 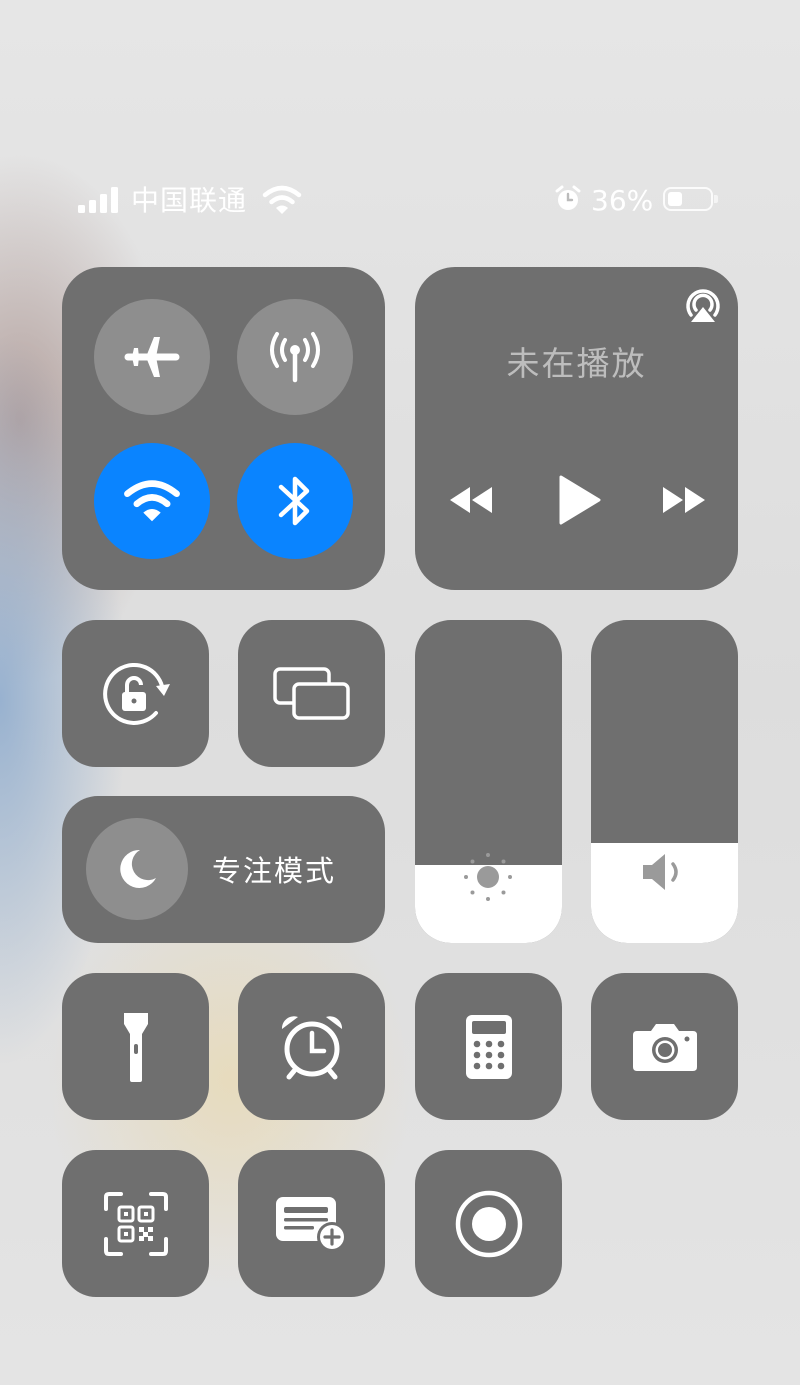 I want to click on flashlight-button, so click(x=135, y=1046).